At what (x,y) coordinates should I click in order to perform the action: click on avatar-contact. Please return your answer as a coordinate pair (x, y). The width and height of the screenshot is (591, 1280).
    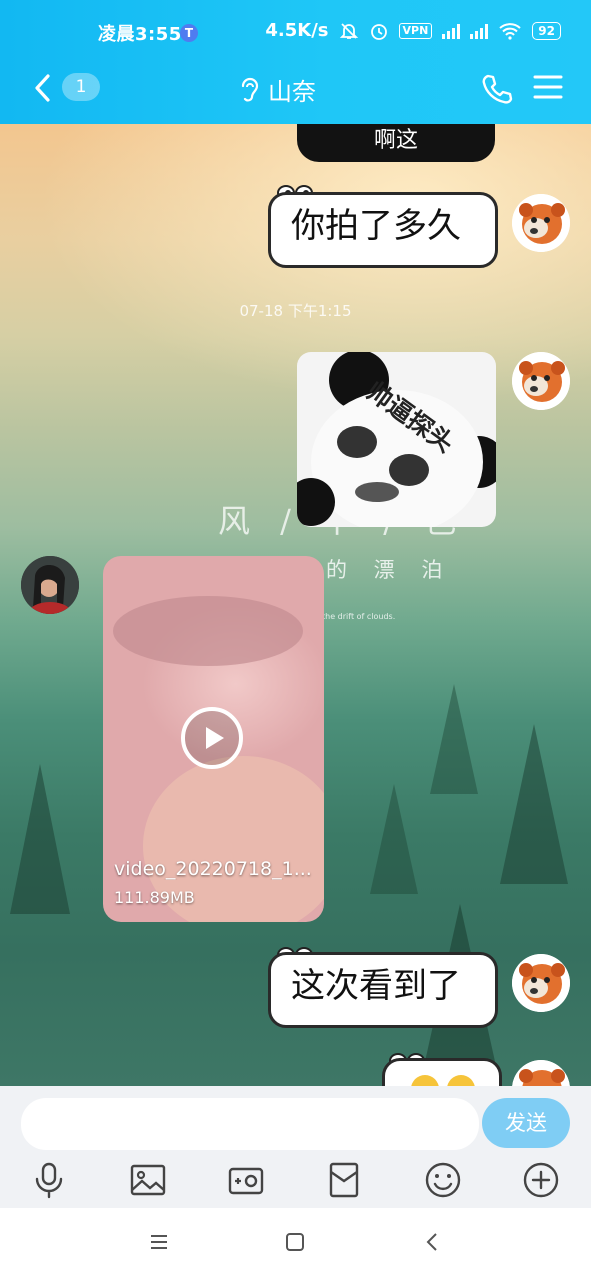
    Looking at the image, I should click on (50, 585).